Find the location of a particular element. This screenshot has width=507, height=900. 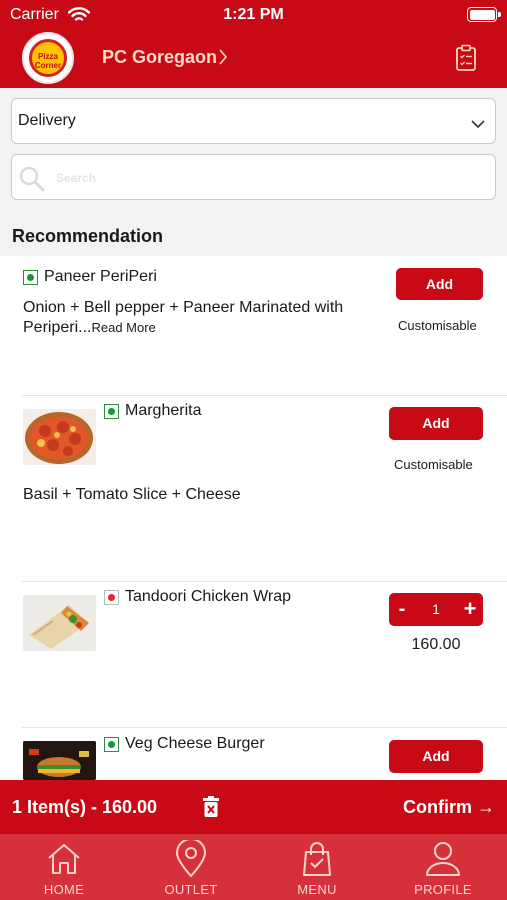

shopping-bag-icon is located at coordinates (317, 859).